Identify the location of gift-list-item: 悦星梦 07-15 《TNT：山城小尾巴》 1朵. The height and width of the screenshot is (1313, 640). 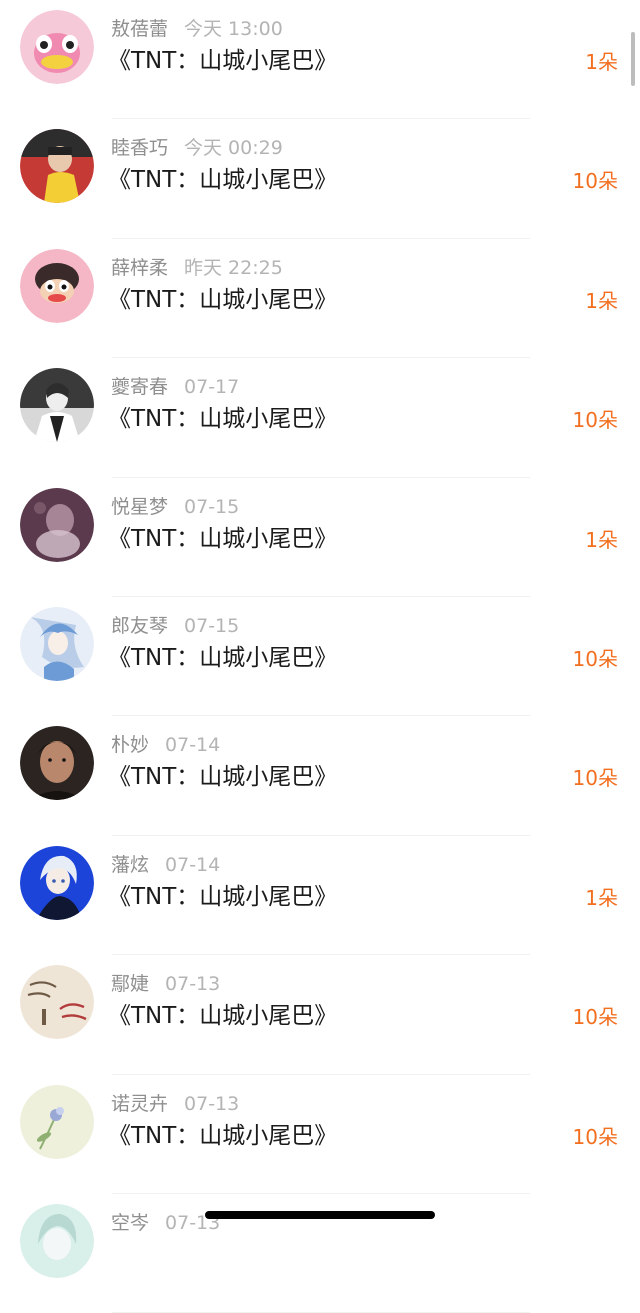
(320, 538).